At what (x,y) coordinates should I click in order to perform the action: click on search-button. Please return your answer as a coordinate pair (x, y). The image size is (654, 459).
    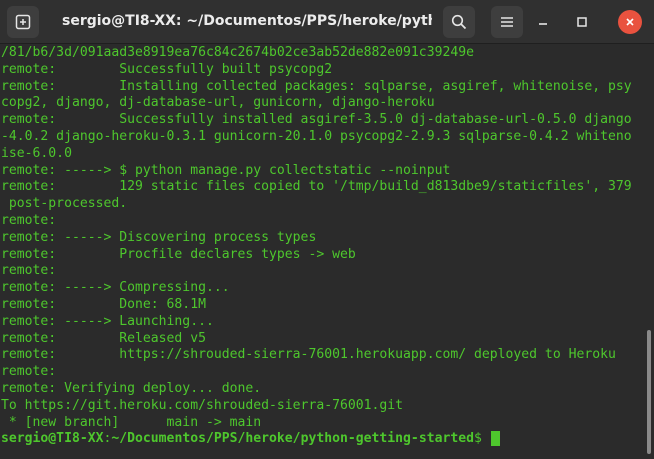
    Looking at the image, I should click on (459, 22).